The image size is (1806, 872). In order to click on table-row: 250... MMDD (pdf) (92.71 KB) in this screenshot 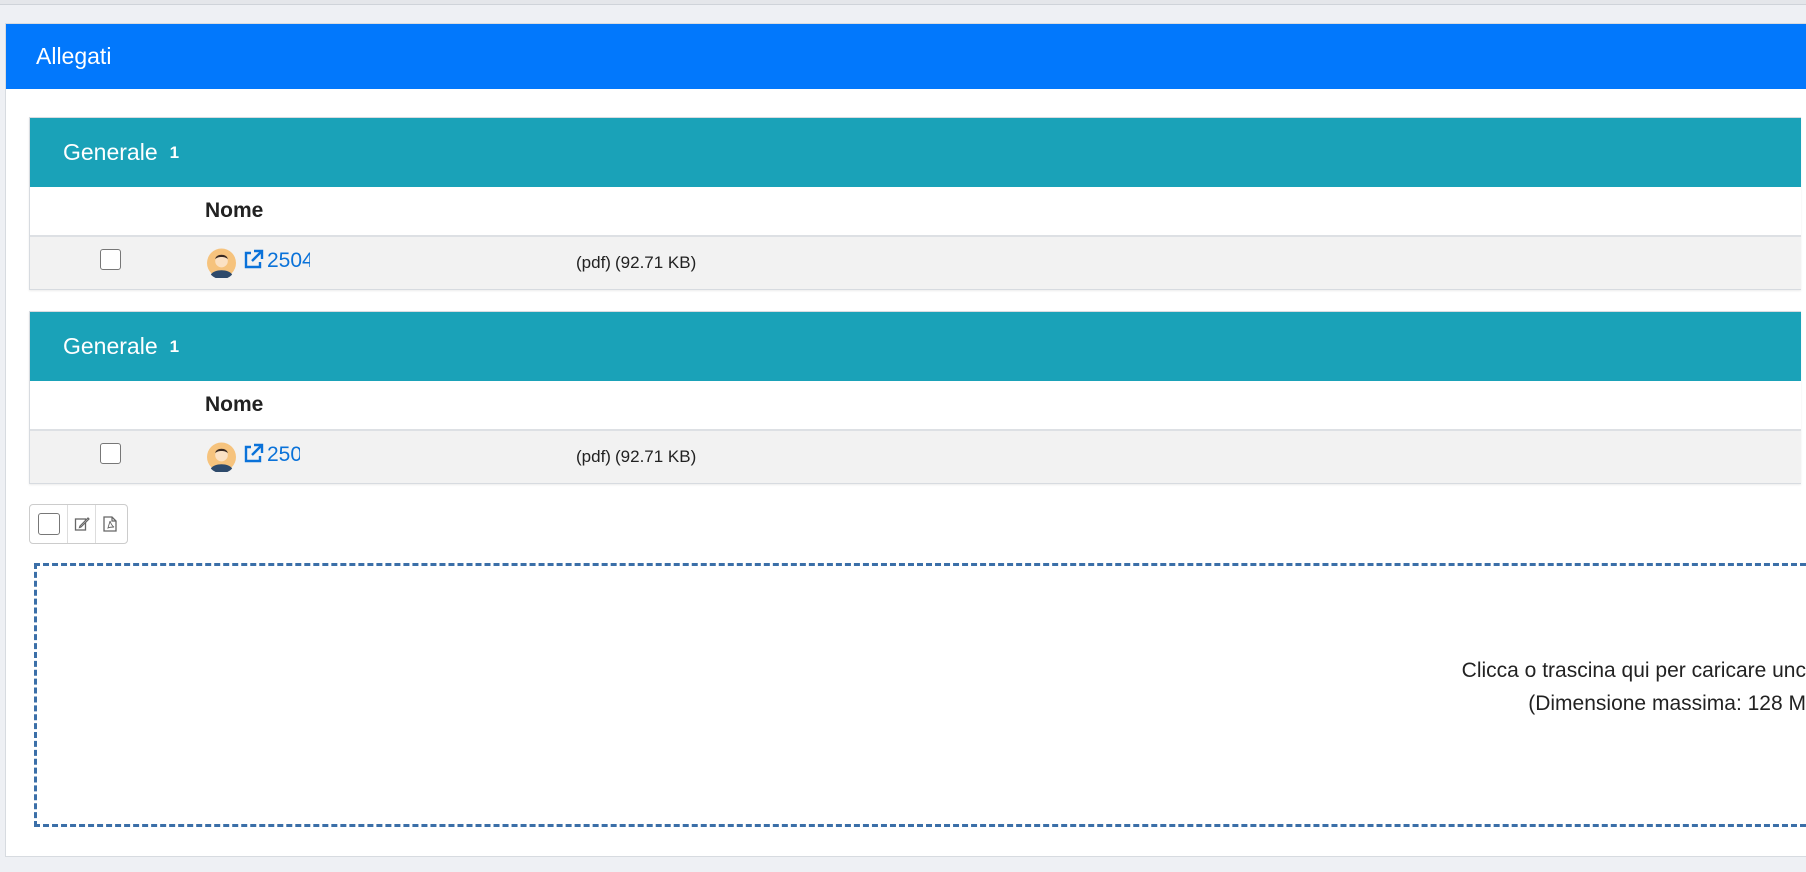, I will do `click(915, 457)`.